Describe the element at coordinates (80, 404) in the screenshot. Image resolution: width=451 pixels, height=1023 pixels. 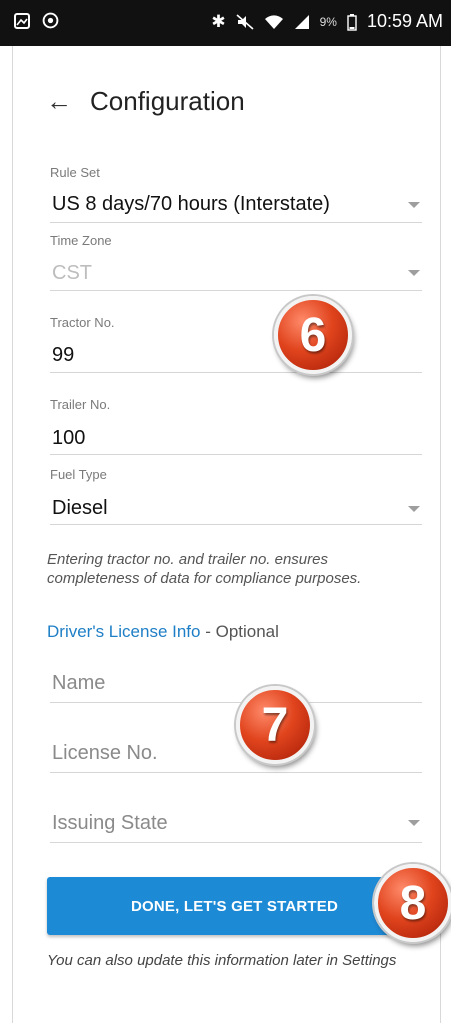
I see `trailer-no-label: Trailer No.` at that location.